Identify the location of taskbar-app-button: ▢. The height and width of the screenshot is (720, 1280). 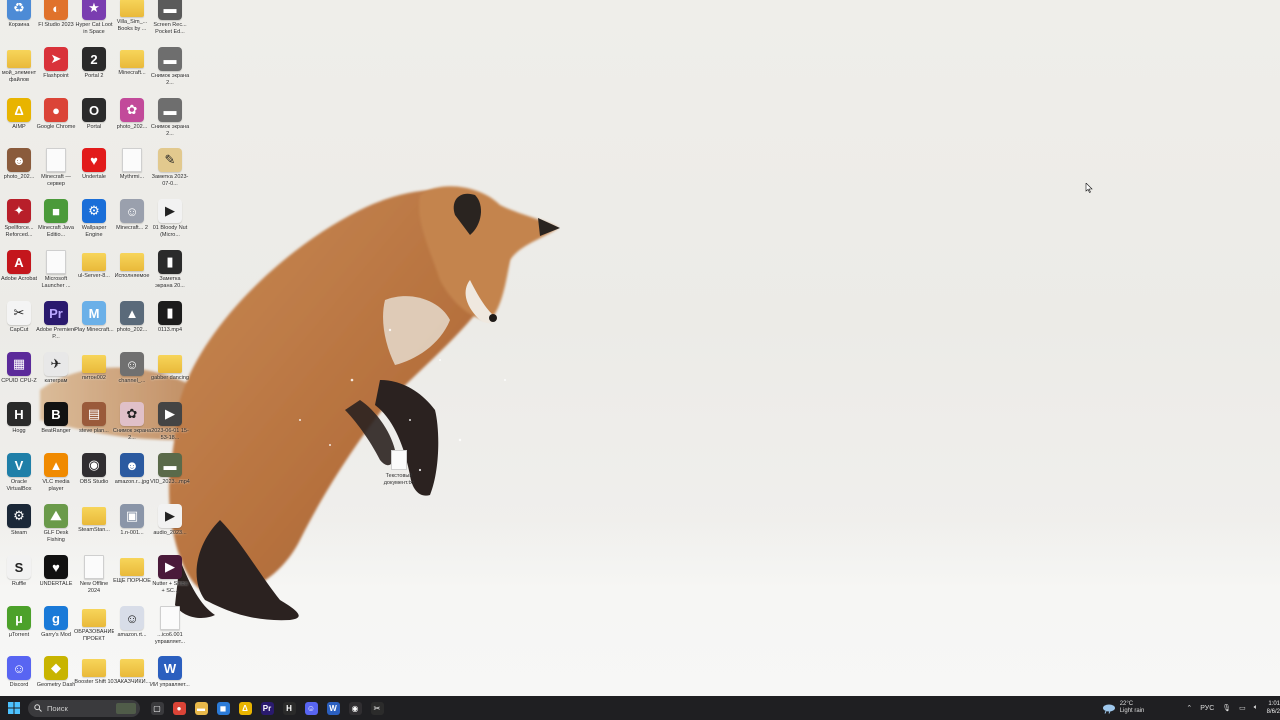
(157, 708).